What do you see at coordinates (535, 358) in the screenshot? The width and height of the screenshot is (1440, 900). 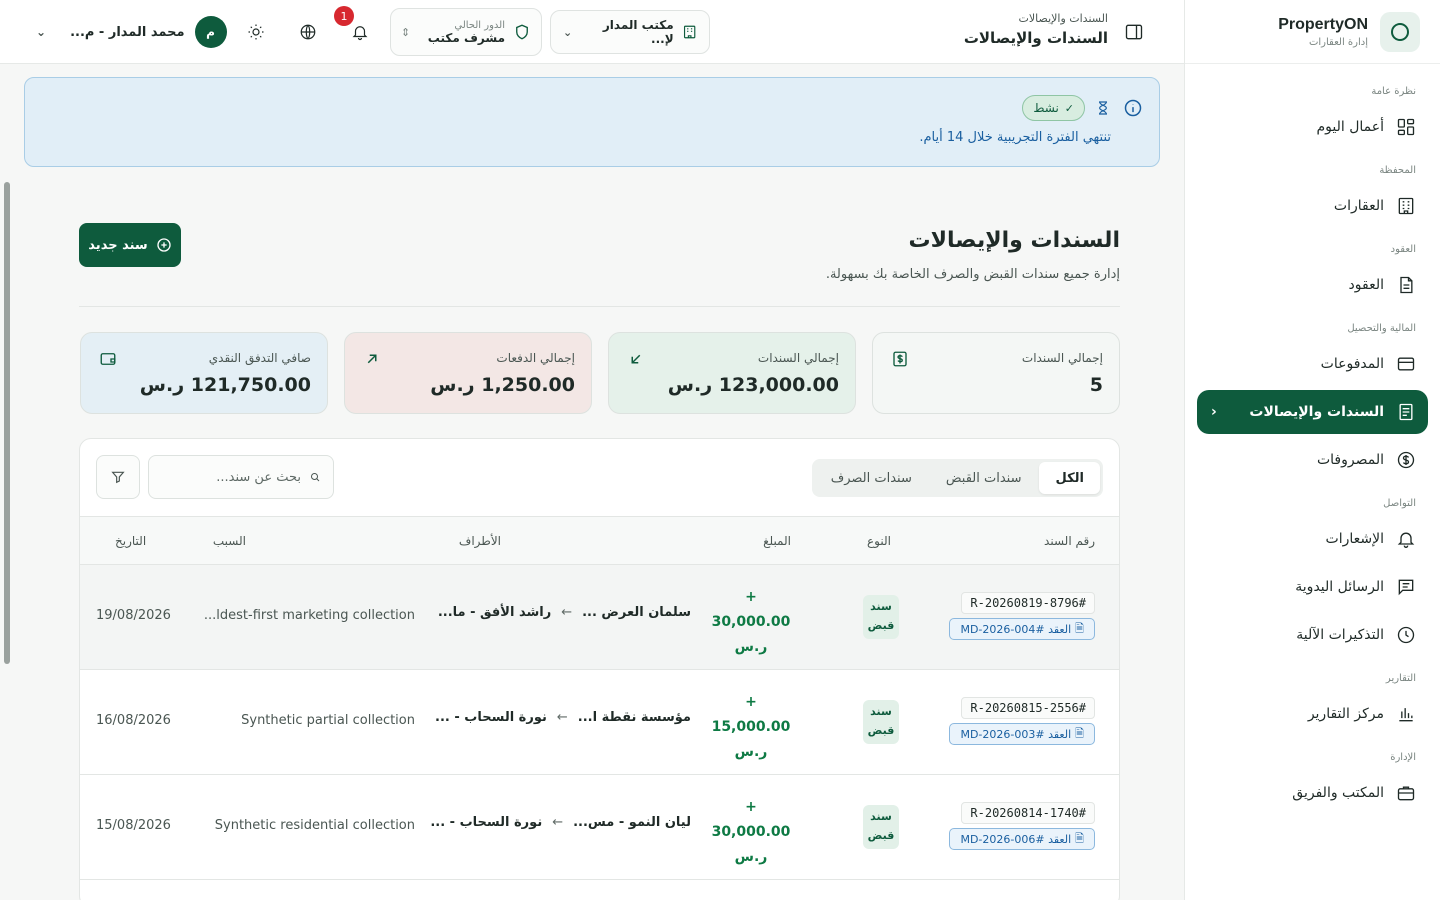 I see `stat-label: إجمالي الدفعات` at bounding box center [535, 358].